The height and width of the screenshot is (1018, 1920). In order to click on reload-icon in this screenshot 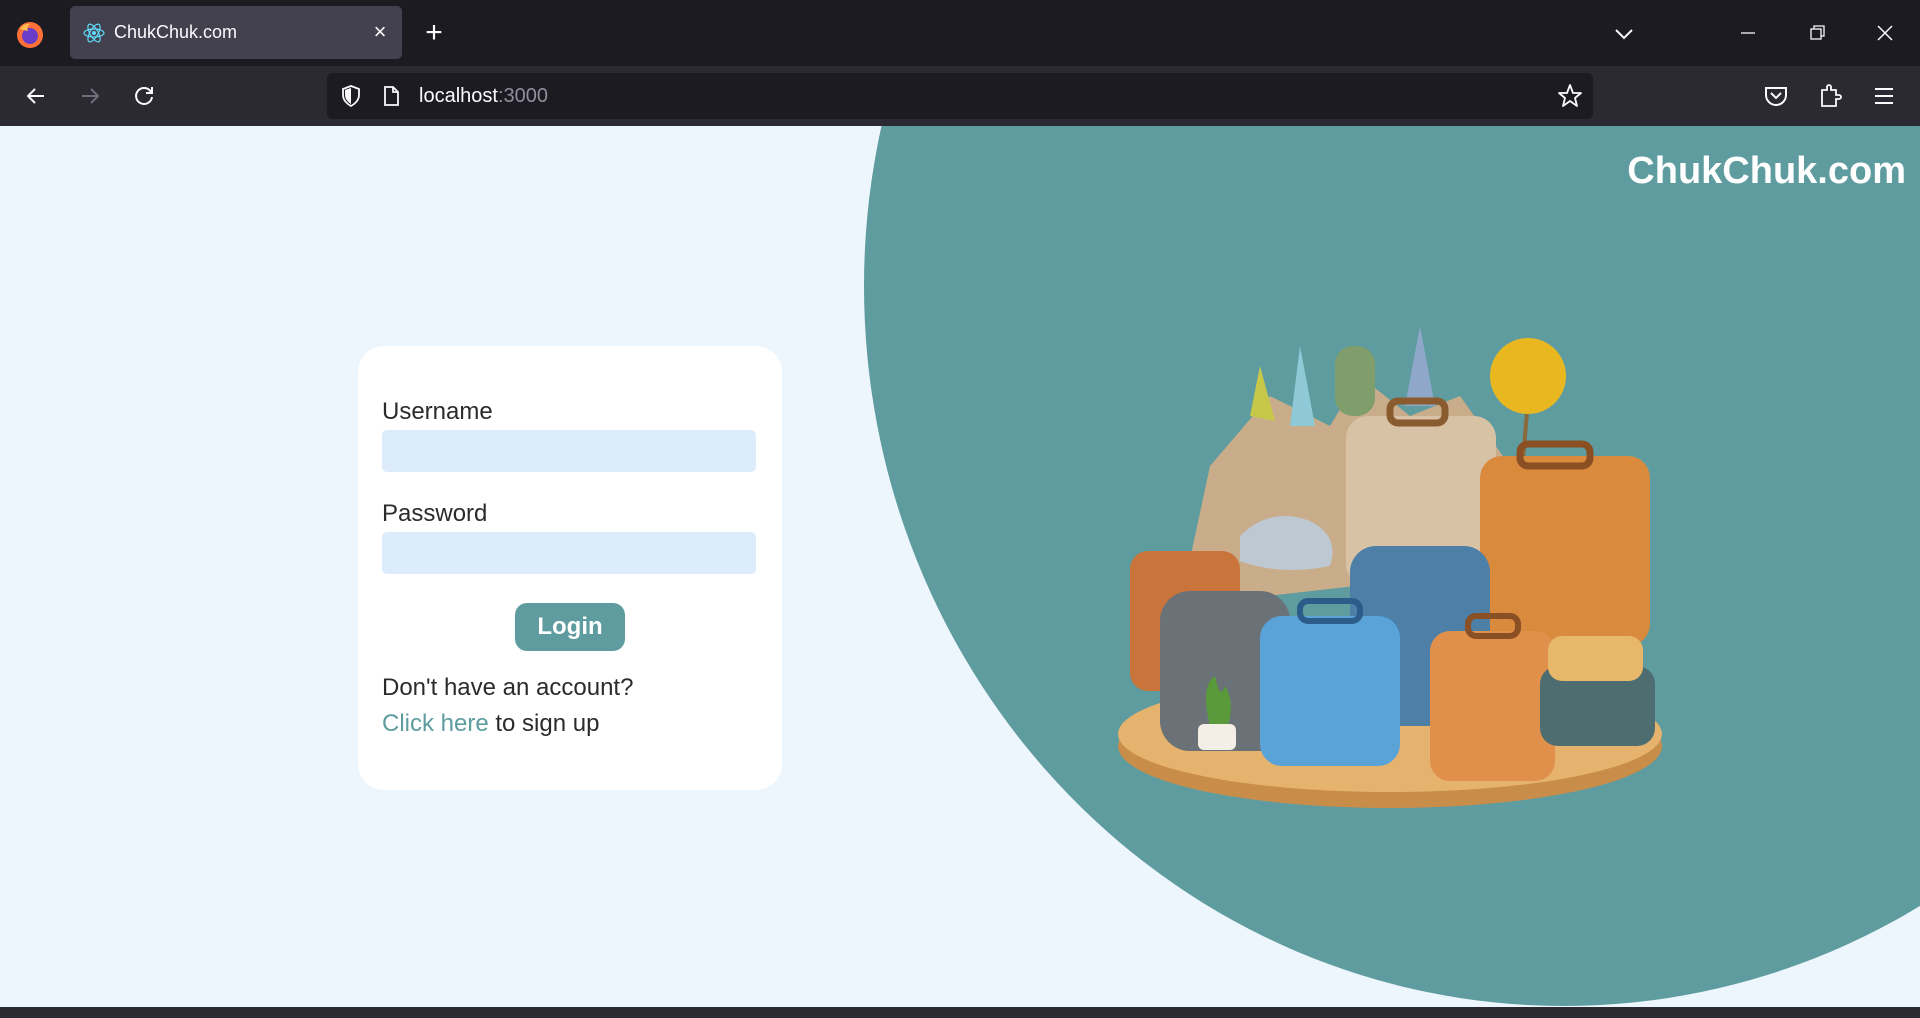, I will do `click(144, 96)`.